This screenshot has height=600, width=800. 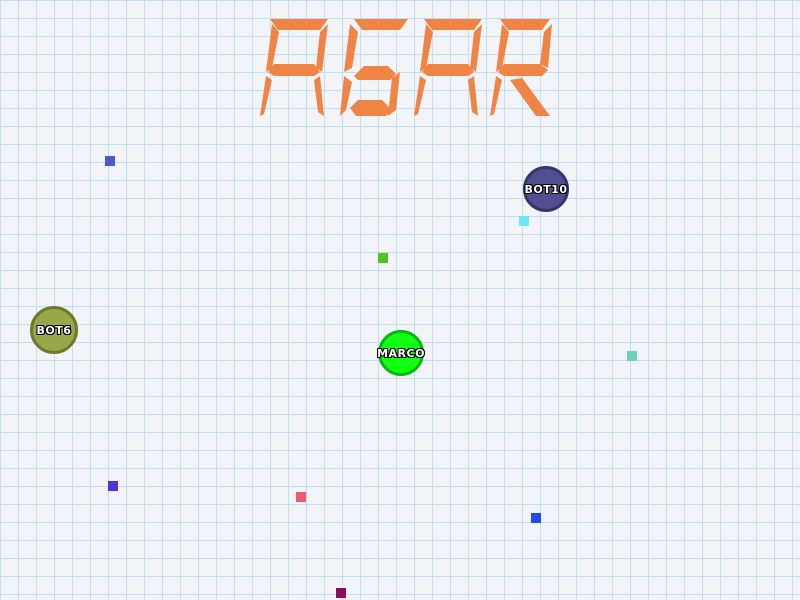 I want to click on logo-lcd-graphic, so click(x=406, y=67).